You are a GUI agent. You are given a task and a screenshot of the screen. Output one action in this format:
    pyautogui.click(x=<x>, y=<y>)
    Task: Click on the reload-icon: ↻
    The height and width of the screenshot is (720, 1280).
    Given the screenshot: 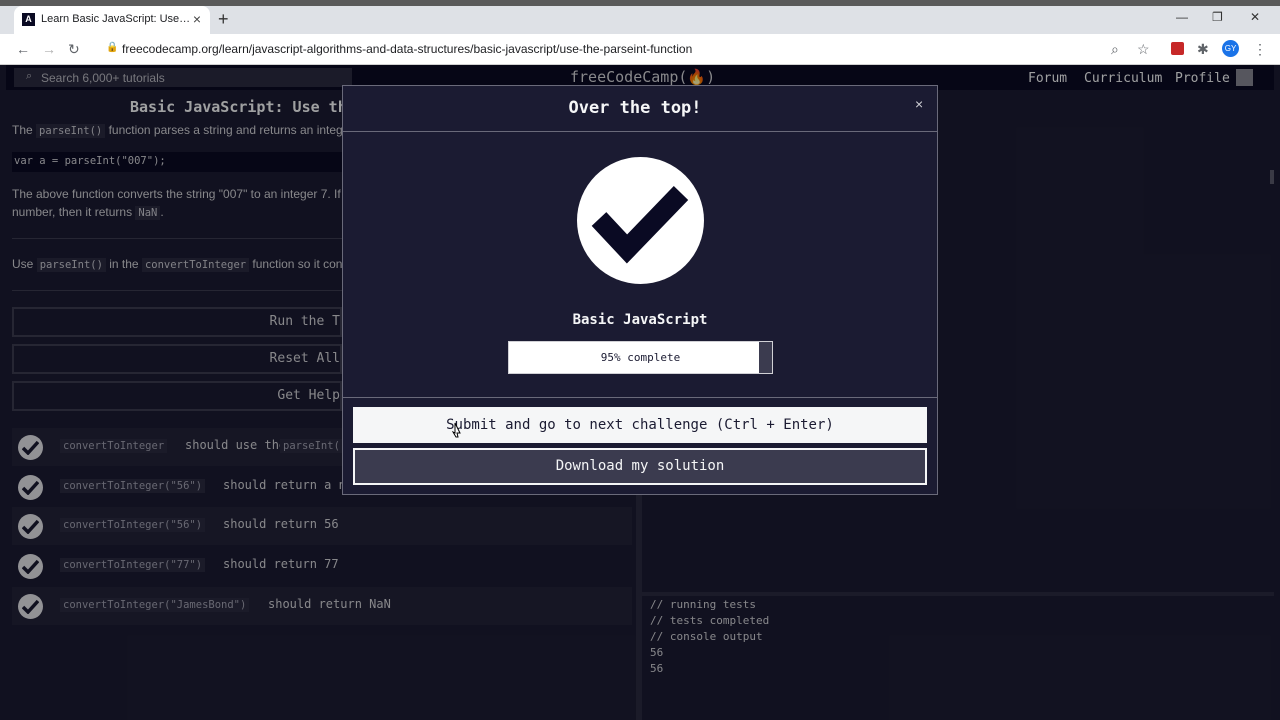 What is the action you would take?
    pyautogui.click(x=74, y=49)
    